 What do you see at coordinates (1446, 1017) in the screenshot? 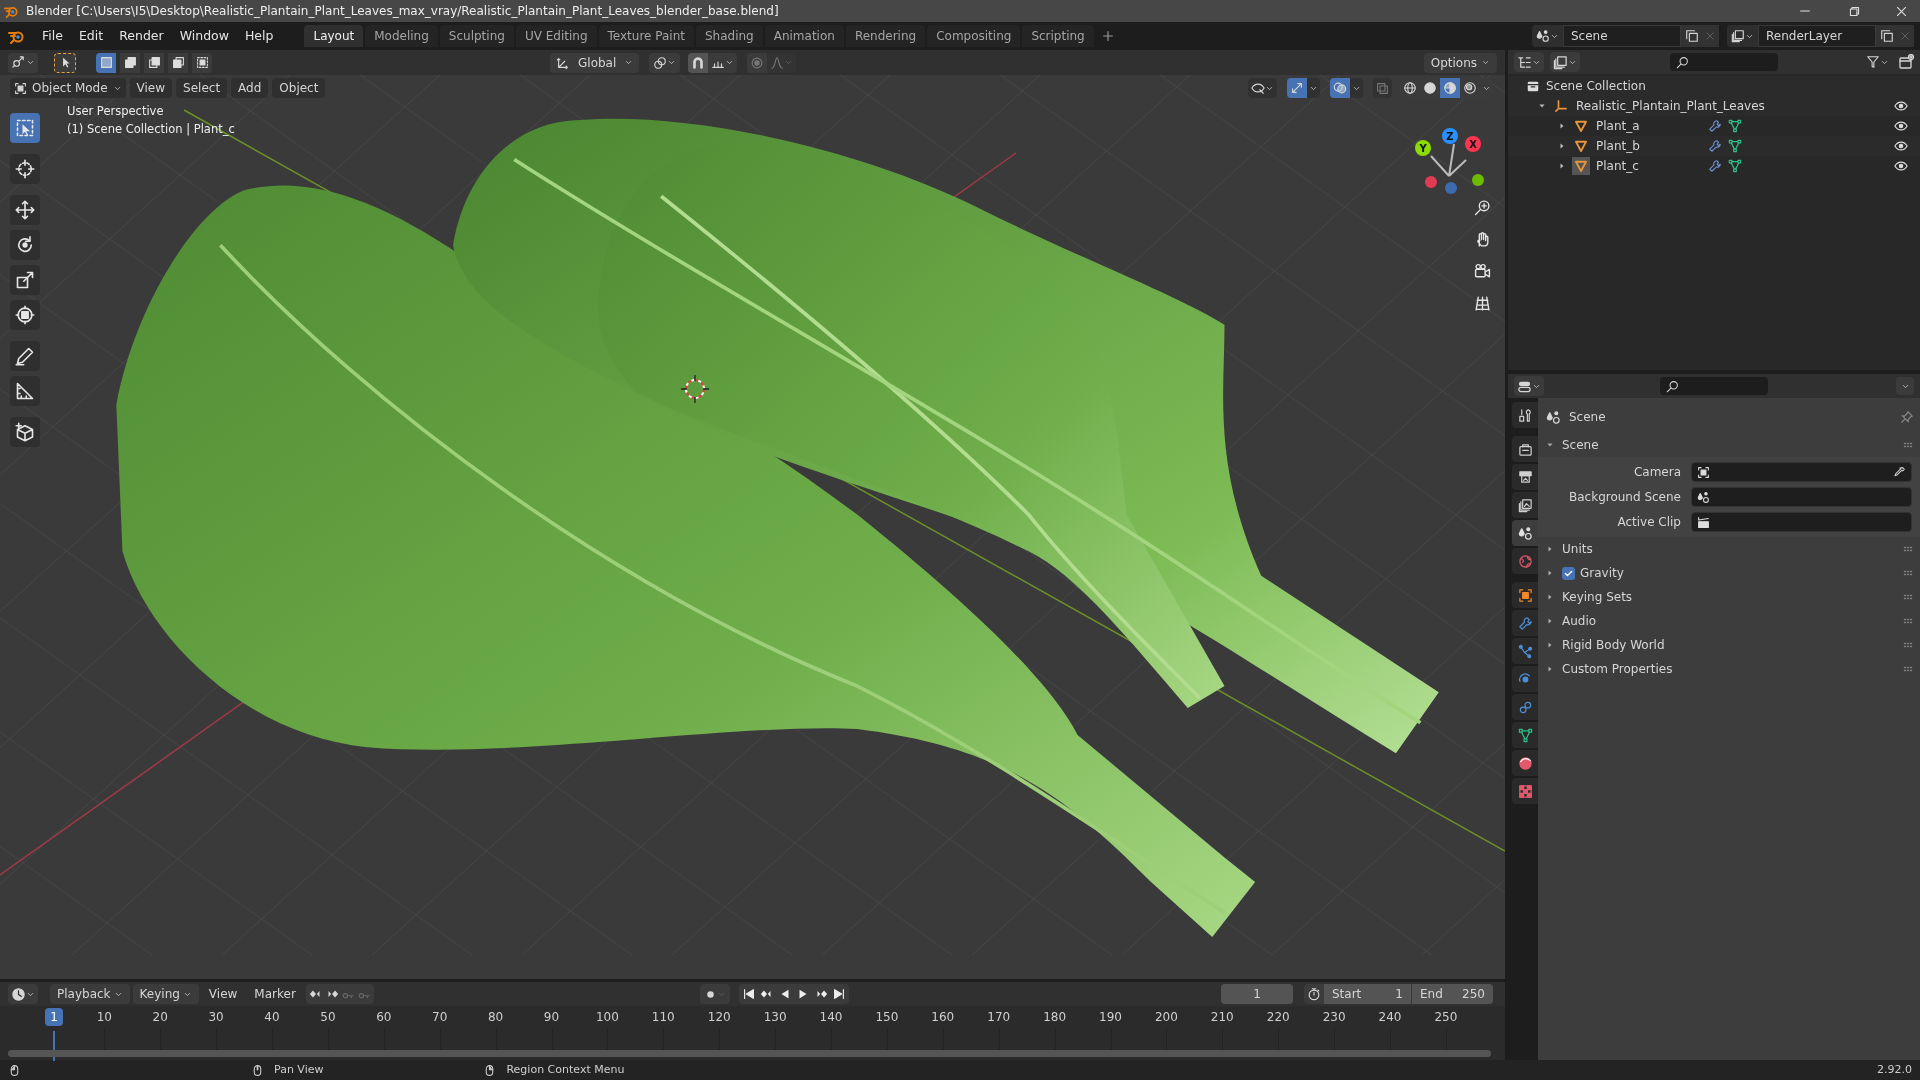
I see `frame-number: 250` at bounding box center [1446, 1017].